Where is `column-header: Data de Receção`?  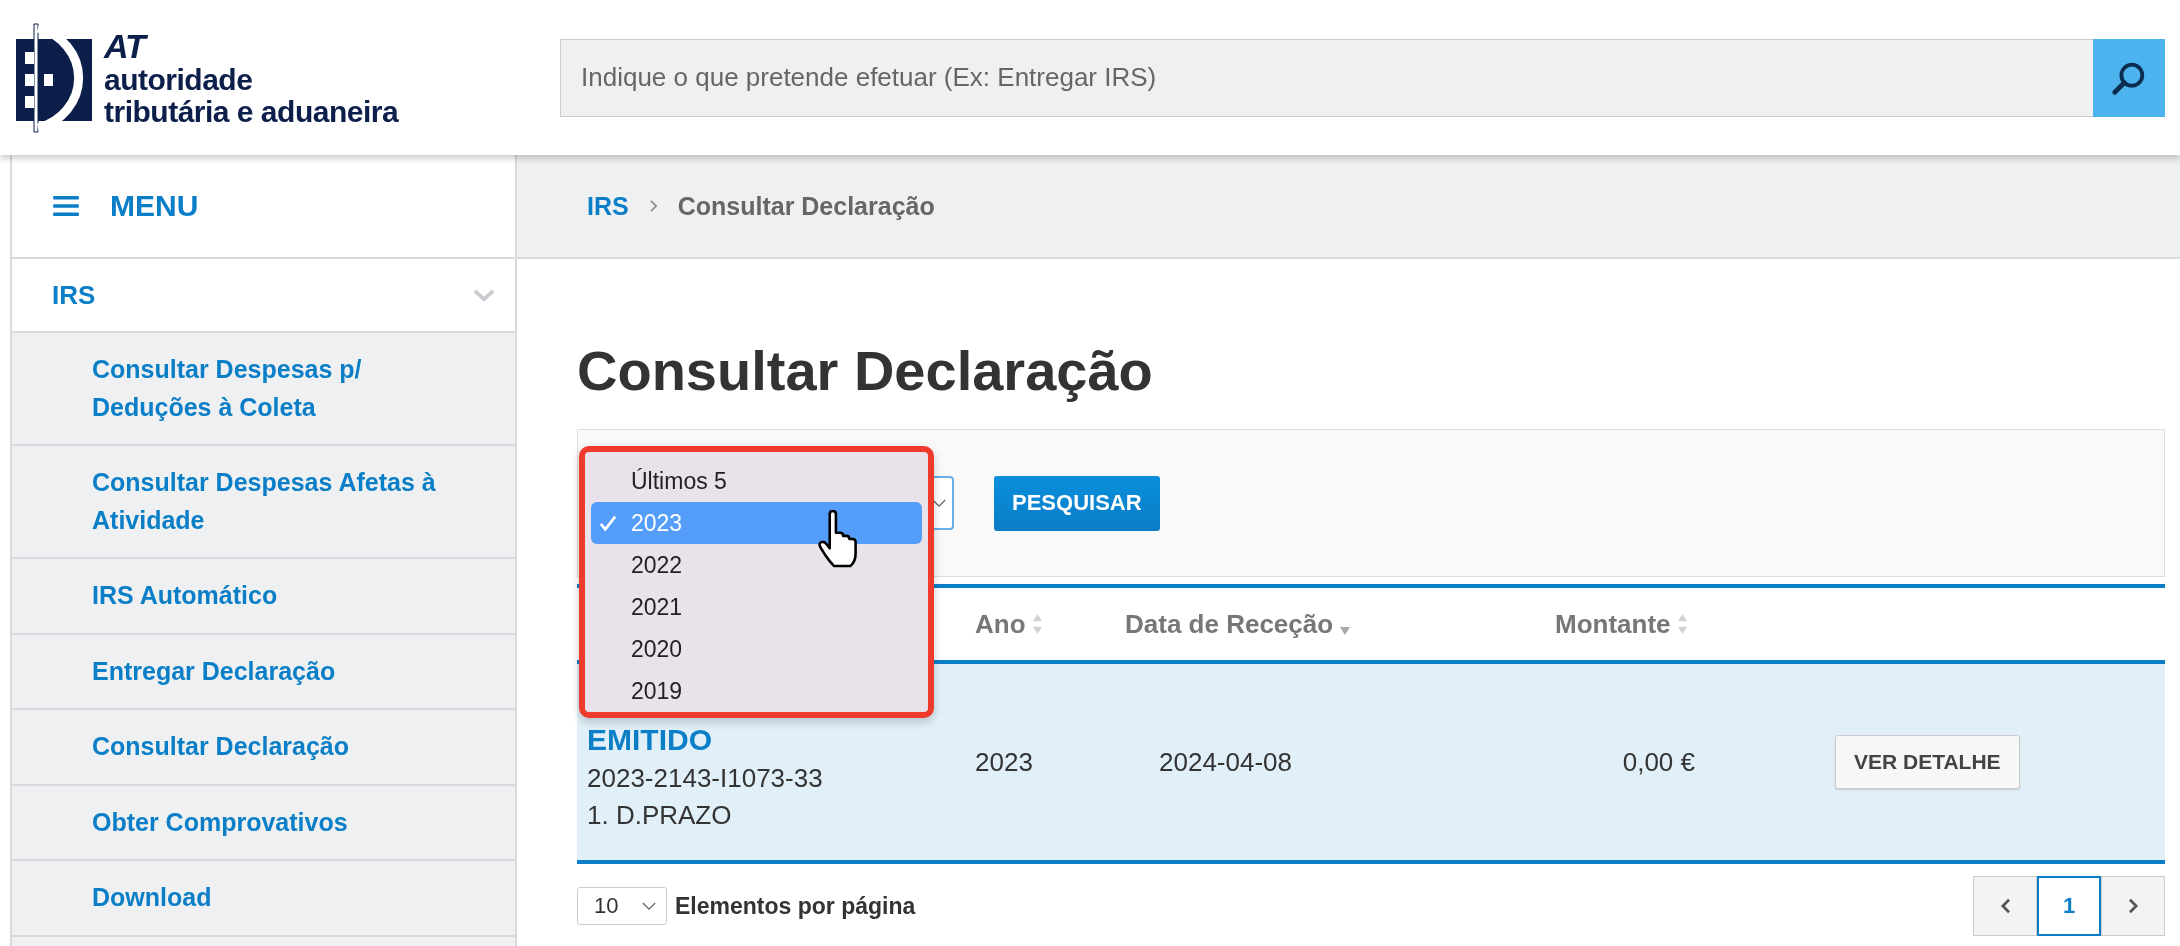
column-header: Data de Receção is located at coordinates (1229, 624).